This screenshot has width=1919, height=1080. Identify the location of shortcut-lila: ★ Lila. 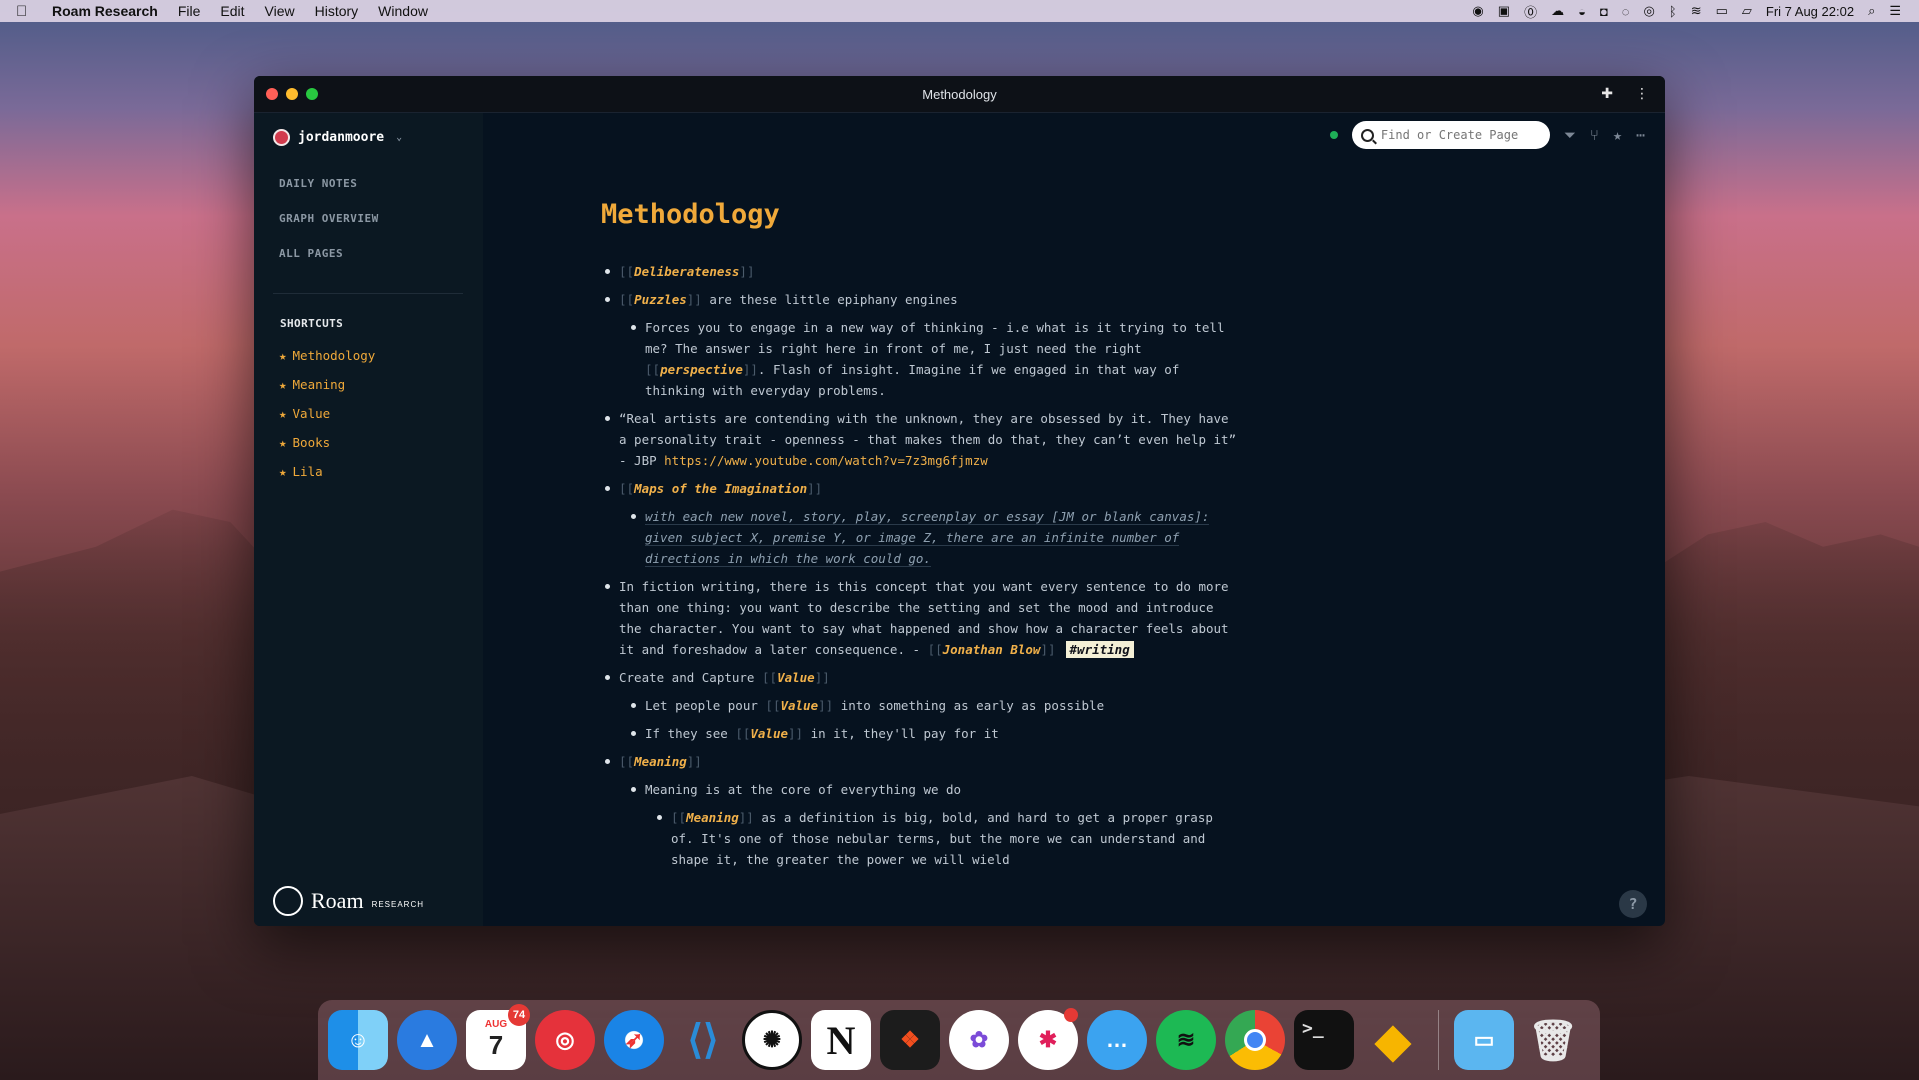
(301, 471).